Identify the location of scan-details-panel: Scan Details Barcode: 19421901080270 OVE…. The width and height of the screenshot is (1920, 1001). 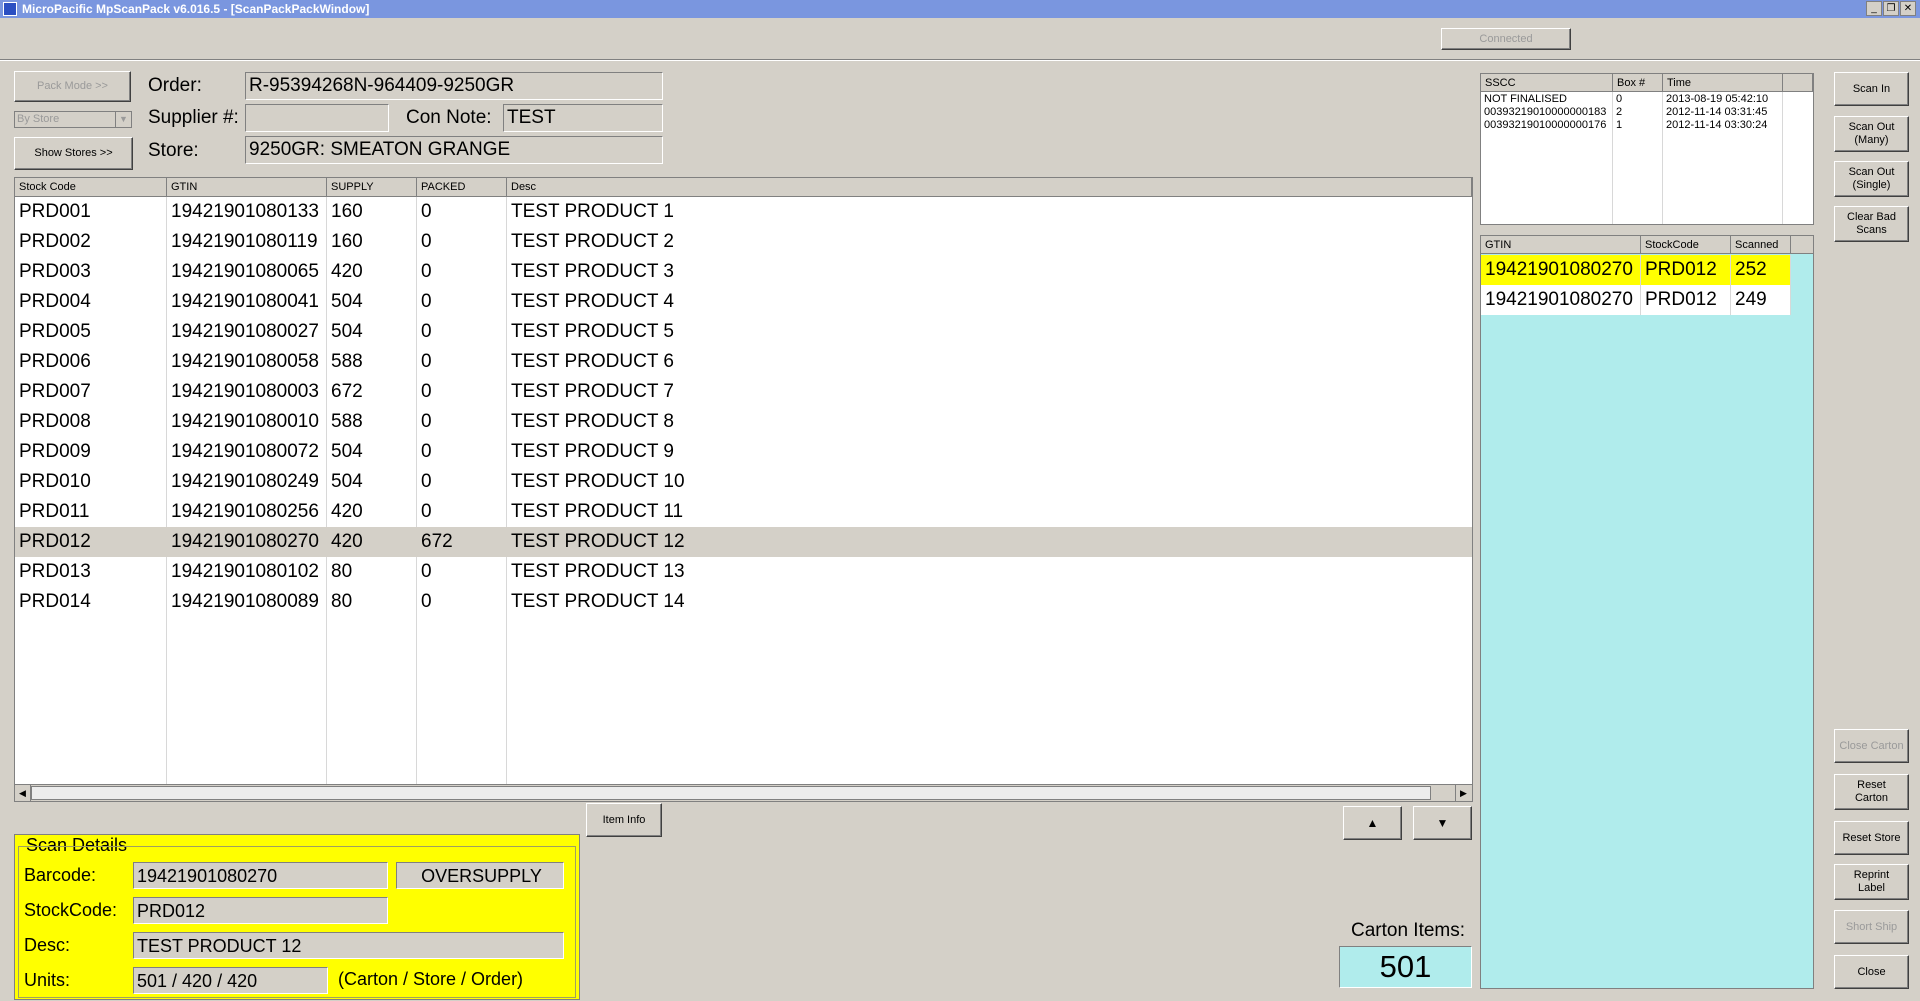
(297, 917).